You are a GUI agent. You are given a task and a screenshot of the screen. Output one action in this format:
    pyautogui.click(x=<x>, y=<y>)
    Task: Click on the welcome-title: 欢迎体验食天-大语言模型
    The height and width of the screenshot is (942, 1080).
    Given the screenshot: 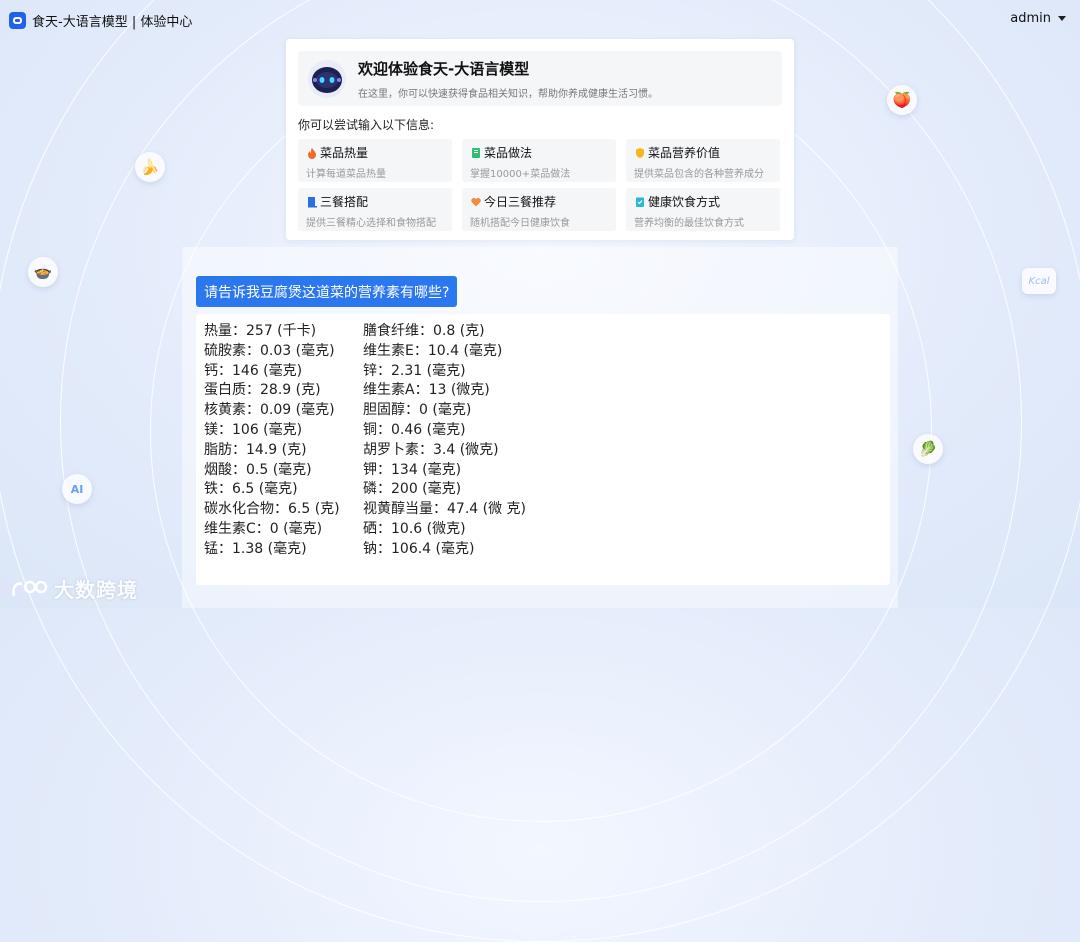 What is the action you would take?
    pyautogui.click(x=444, y=68)
    